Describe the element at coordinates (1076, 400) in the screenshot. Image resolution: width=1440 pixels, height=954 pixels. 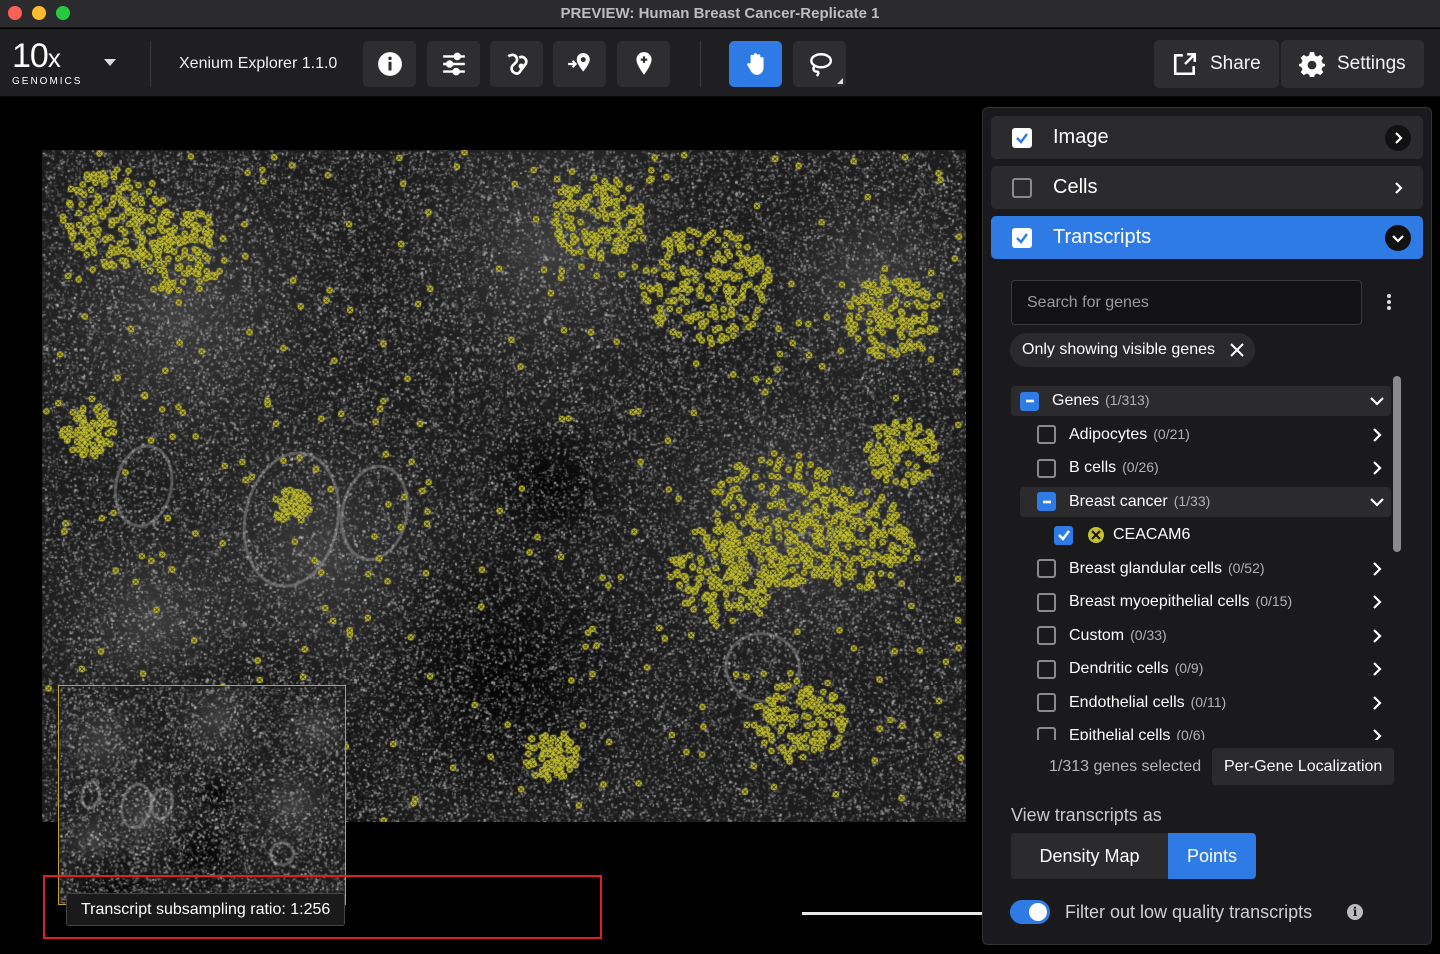
I see `gene-name: Genes` at that location.